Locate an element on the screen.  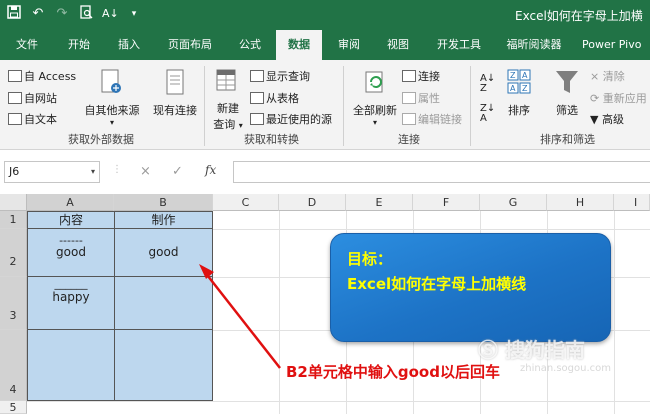
sogou-logo-icon: Ⓢ is located at coordinates (488, 350).